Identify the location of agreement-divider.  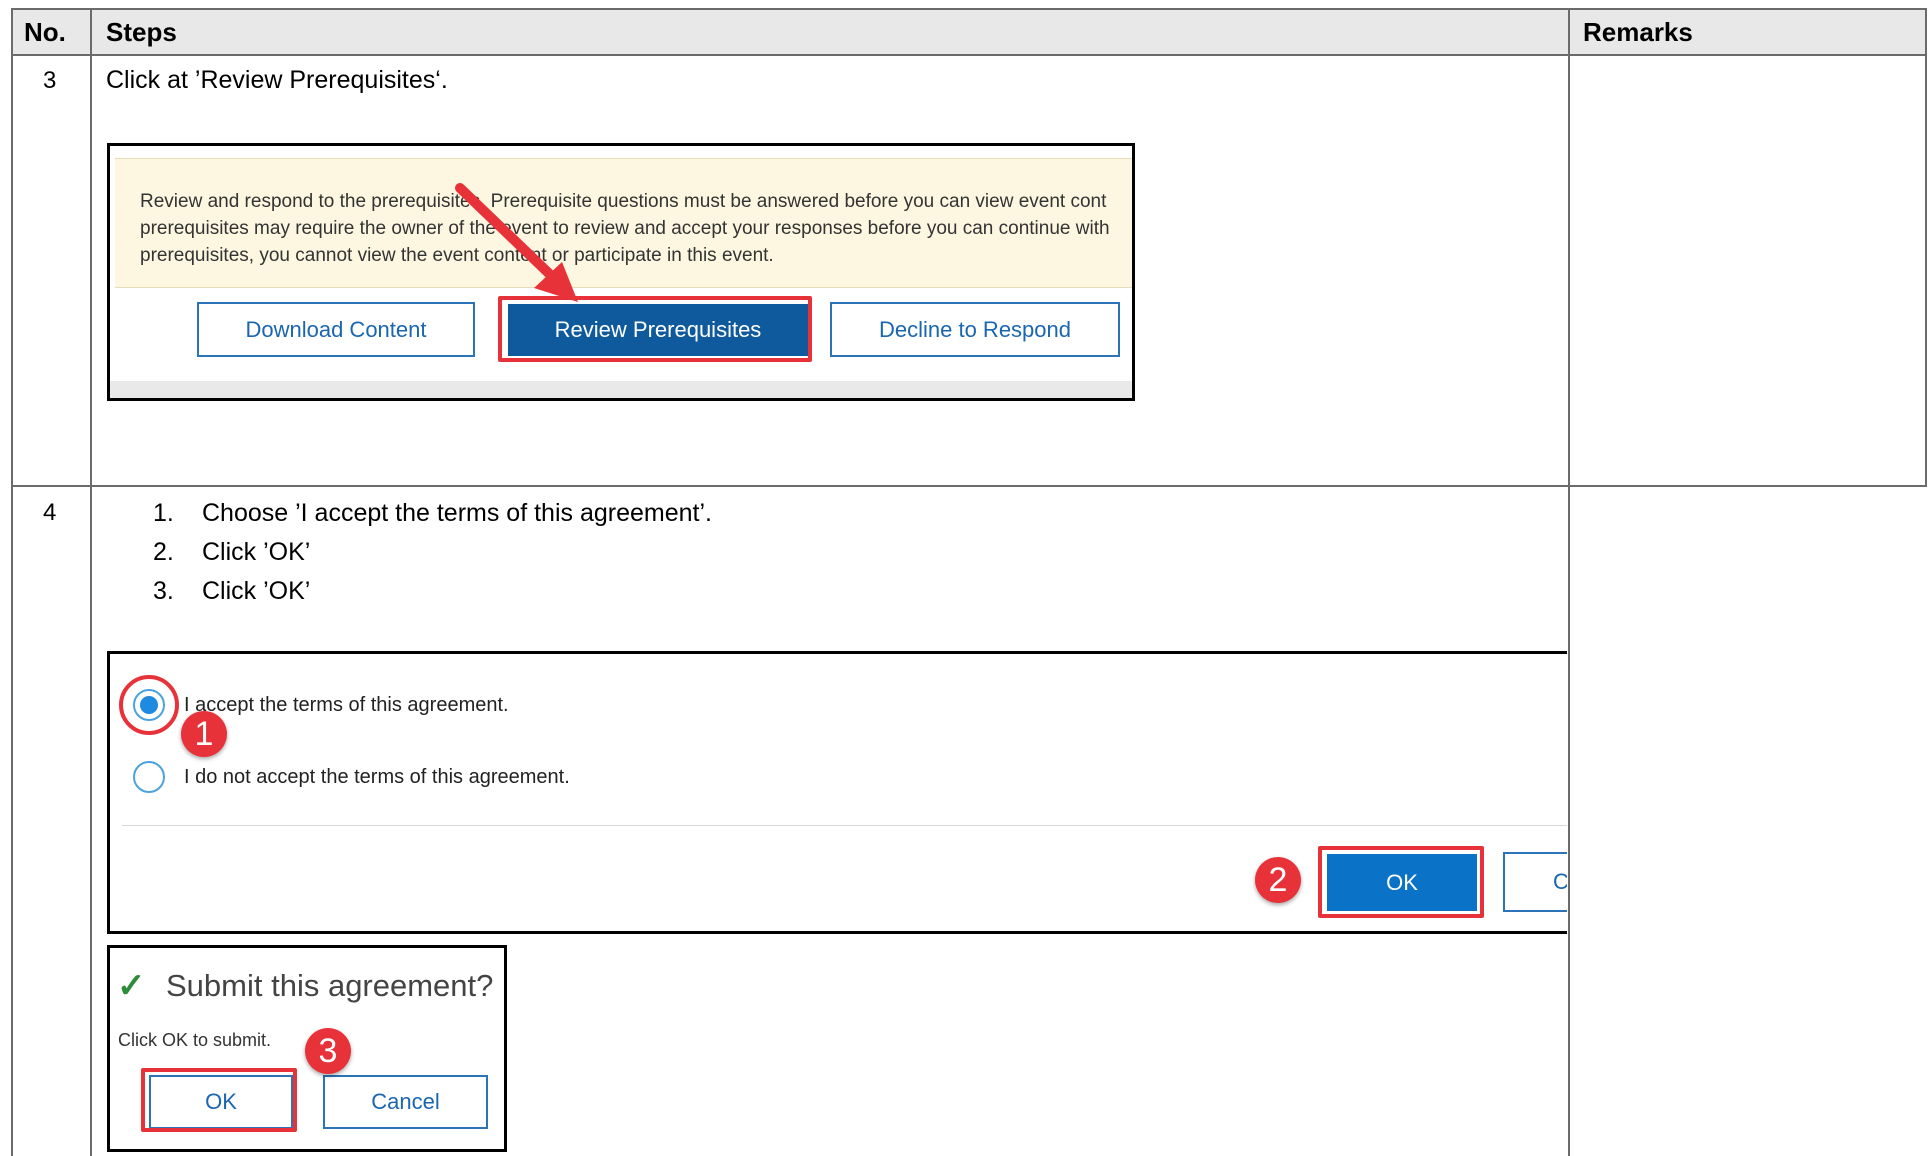
(844, 825).